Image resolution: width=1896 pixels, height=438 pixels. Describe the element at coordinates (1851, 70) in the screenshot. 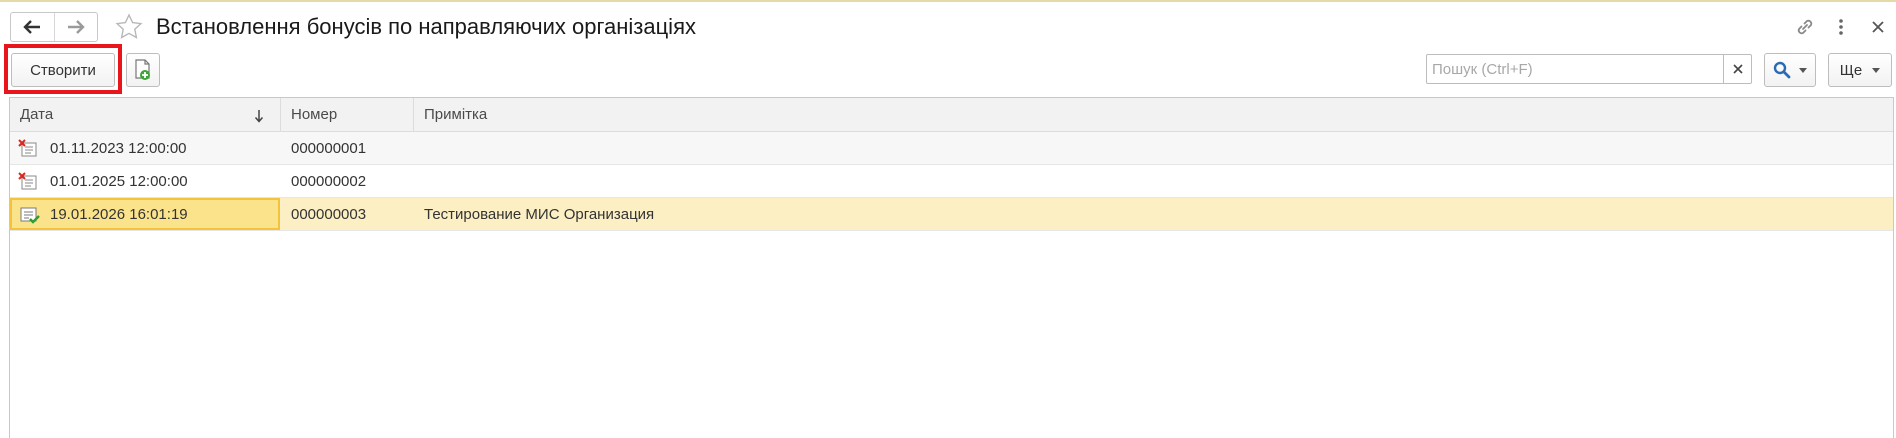

I see `more-button-label: Ще` at that location.